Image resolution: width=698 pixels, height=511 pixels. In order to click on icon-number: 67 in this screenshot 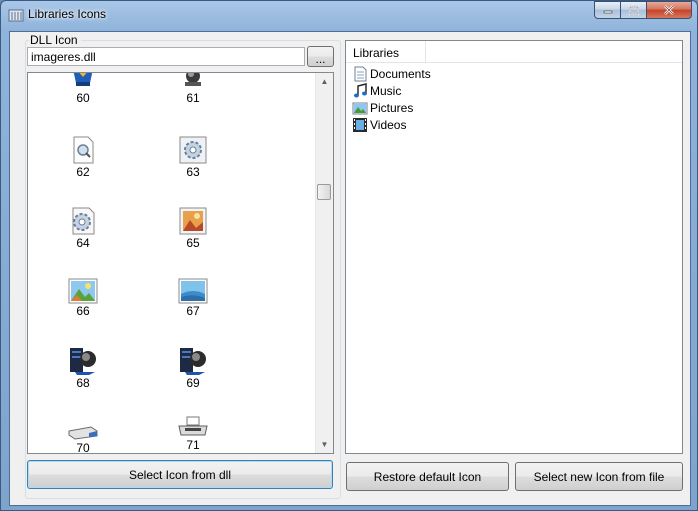, I will do `click(193, 311)`.